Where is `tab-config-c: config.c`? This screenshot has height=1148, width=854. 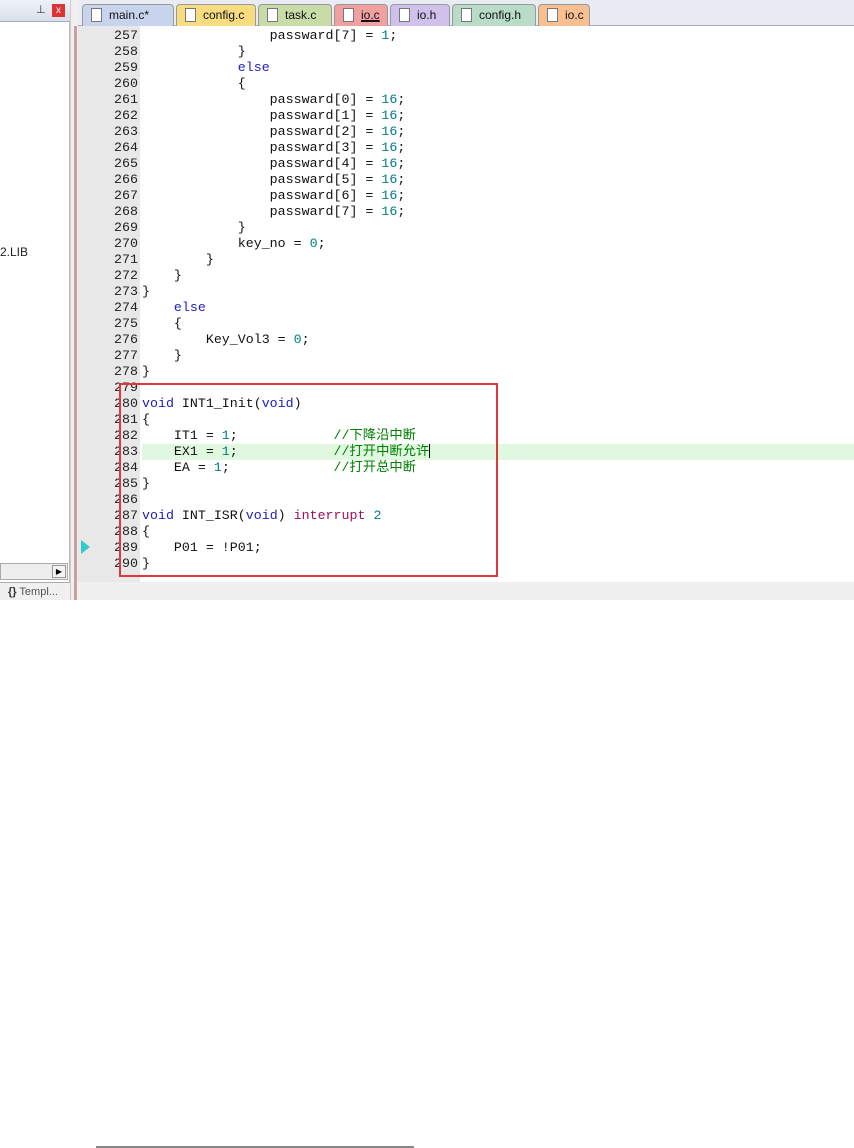
tab-config-c: config.c is located at coordinates (216, 15).